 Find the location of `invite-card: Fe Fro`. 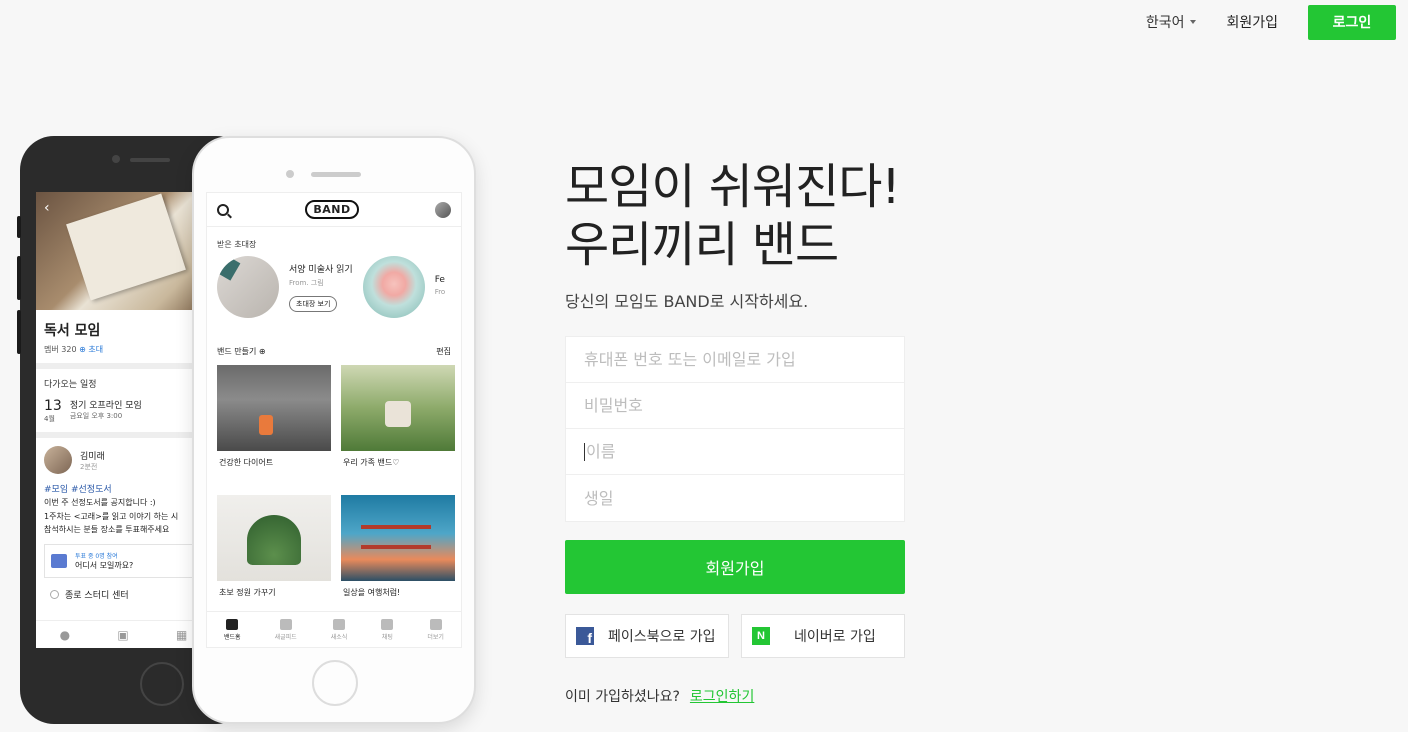

invite-card: Fe Fro is located at coordinates (404, 287).